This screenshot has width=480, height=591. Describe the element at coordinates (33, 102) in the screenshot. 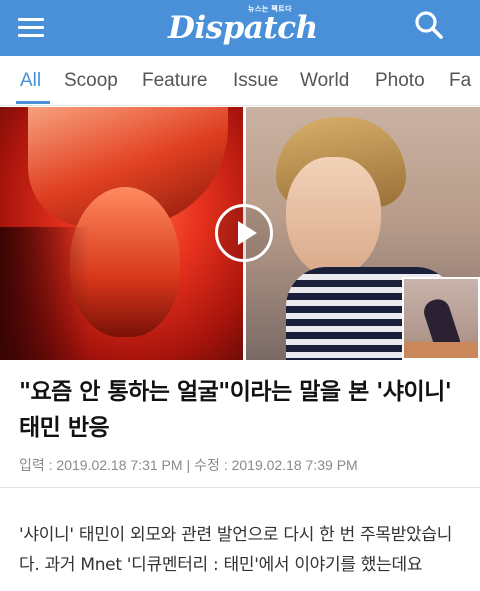

I see `active-tab-indicator` at that location.